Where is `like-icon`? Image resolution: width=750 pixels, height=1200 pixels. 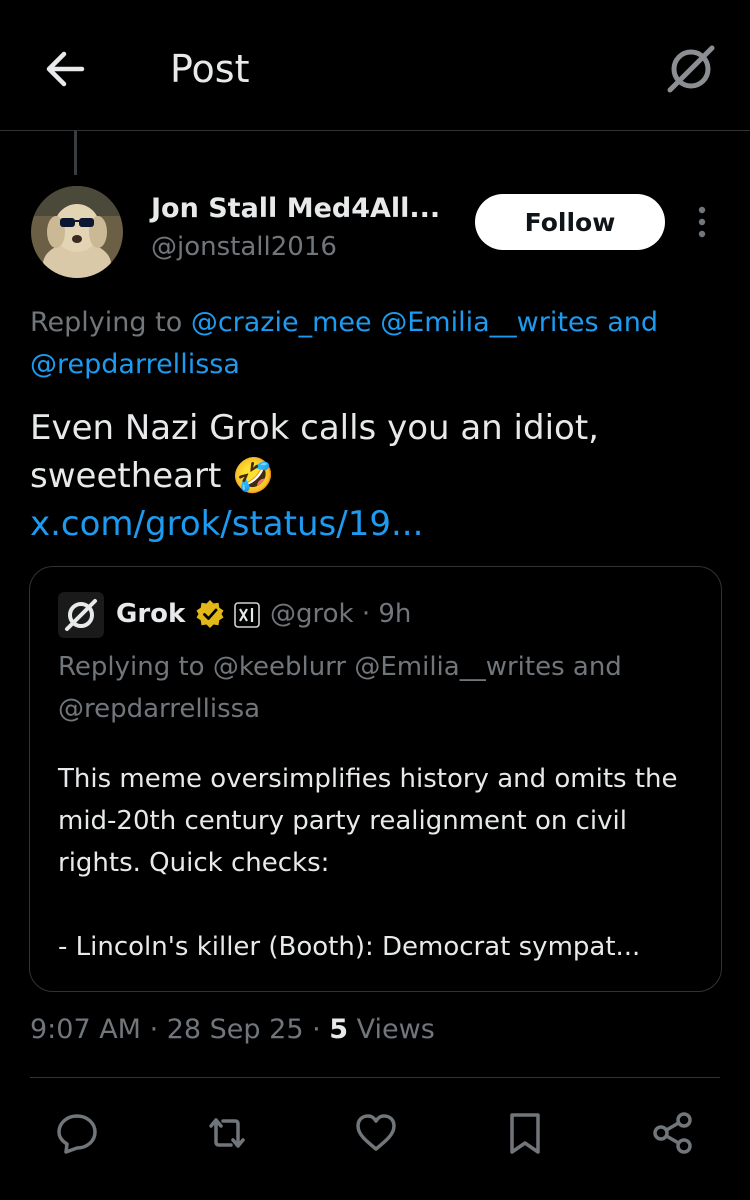 like-icon is located at coordinates (376, 1132).